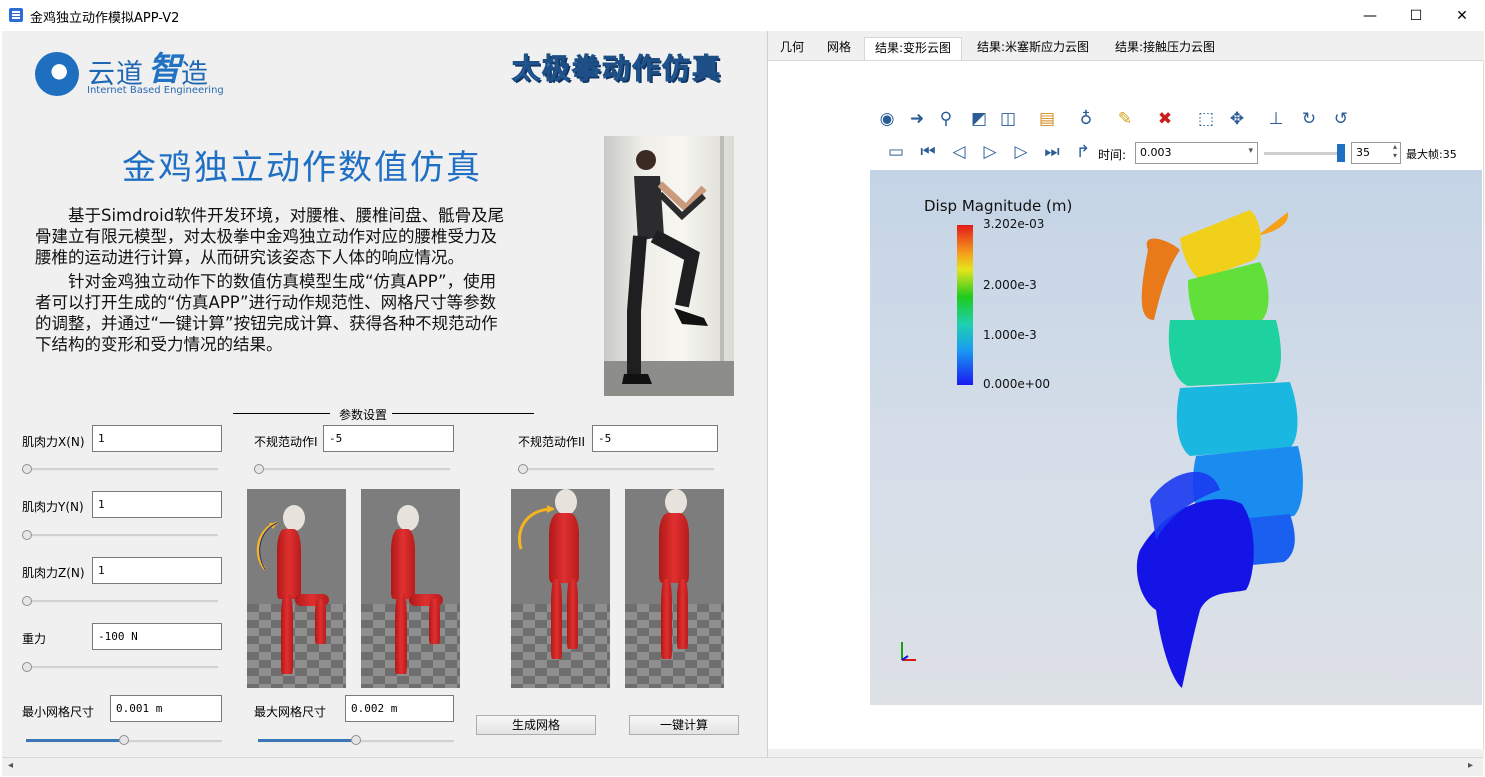  I want to click on description-line: 基于Simdroid软件开发环境，对腰椎、腰椎间盘、骶骨及尾, so click(270, 215).